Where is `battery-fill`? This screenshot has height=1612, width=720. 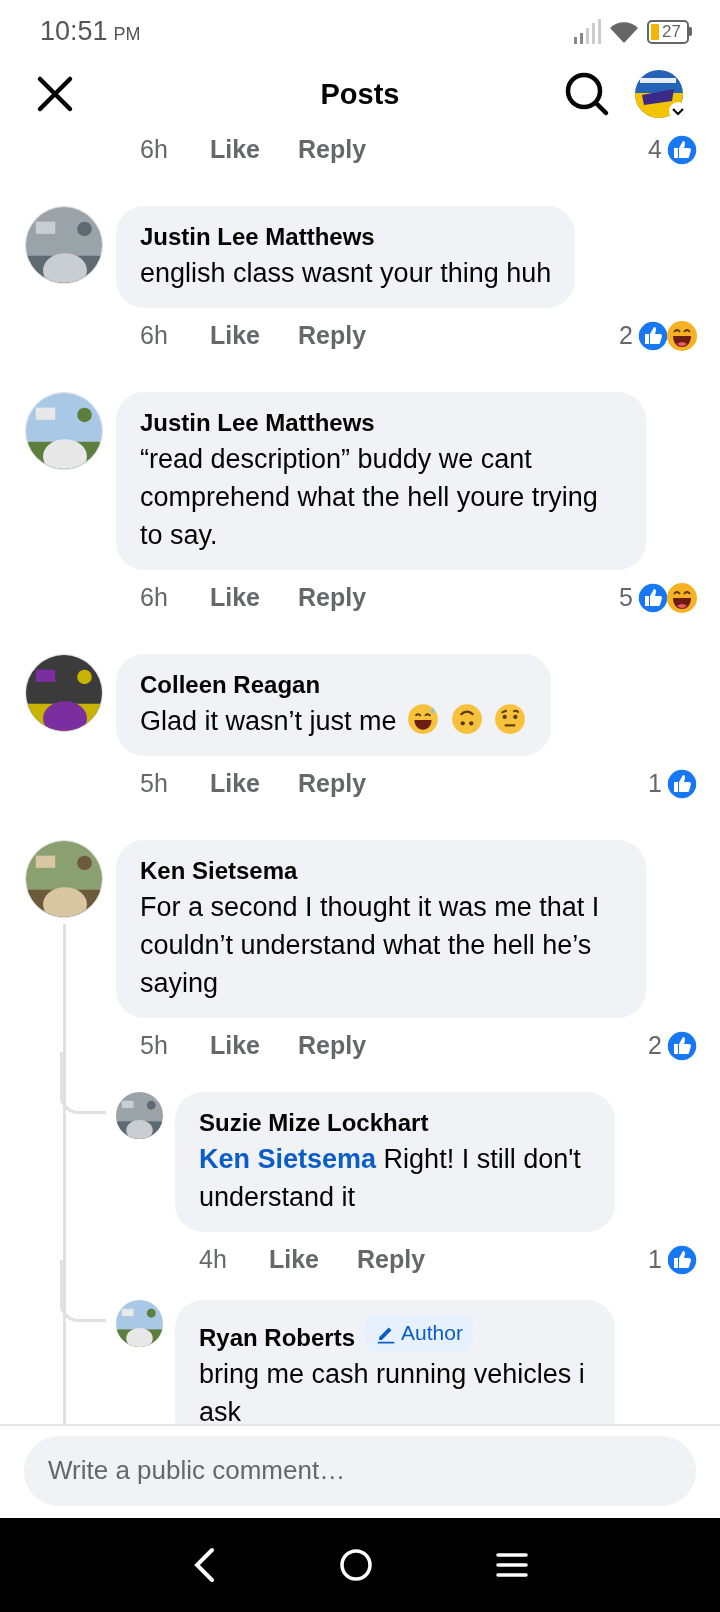 battery-fill is located at coordinates (655, 31).